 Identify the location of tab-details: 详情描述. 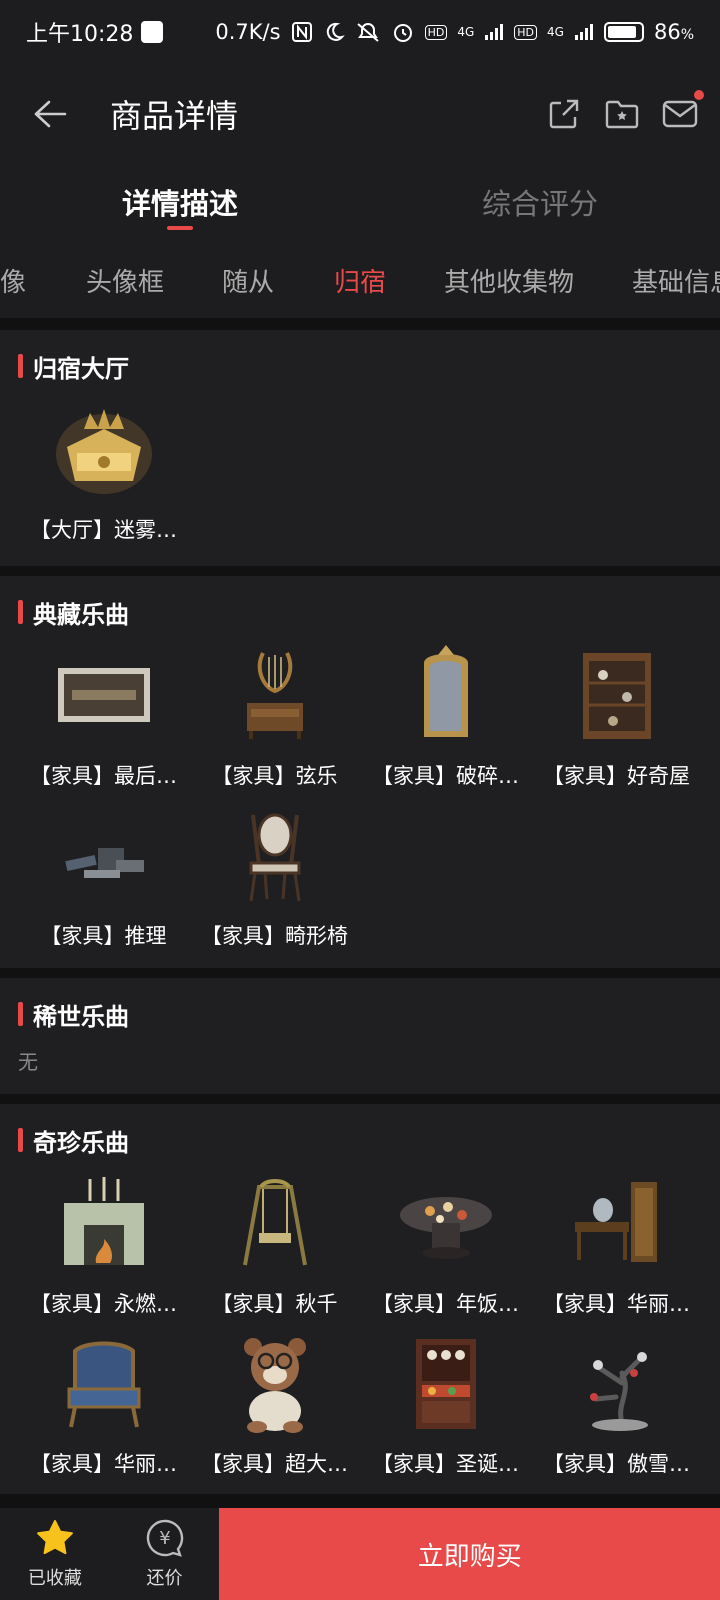
(180, 202).